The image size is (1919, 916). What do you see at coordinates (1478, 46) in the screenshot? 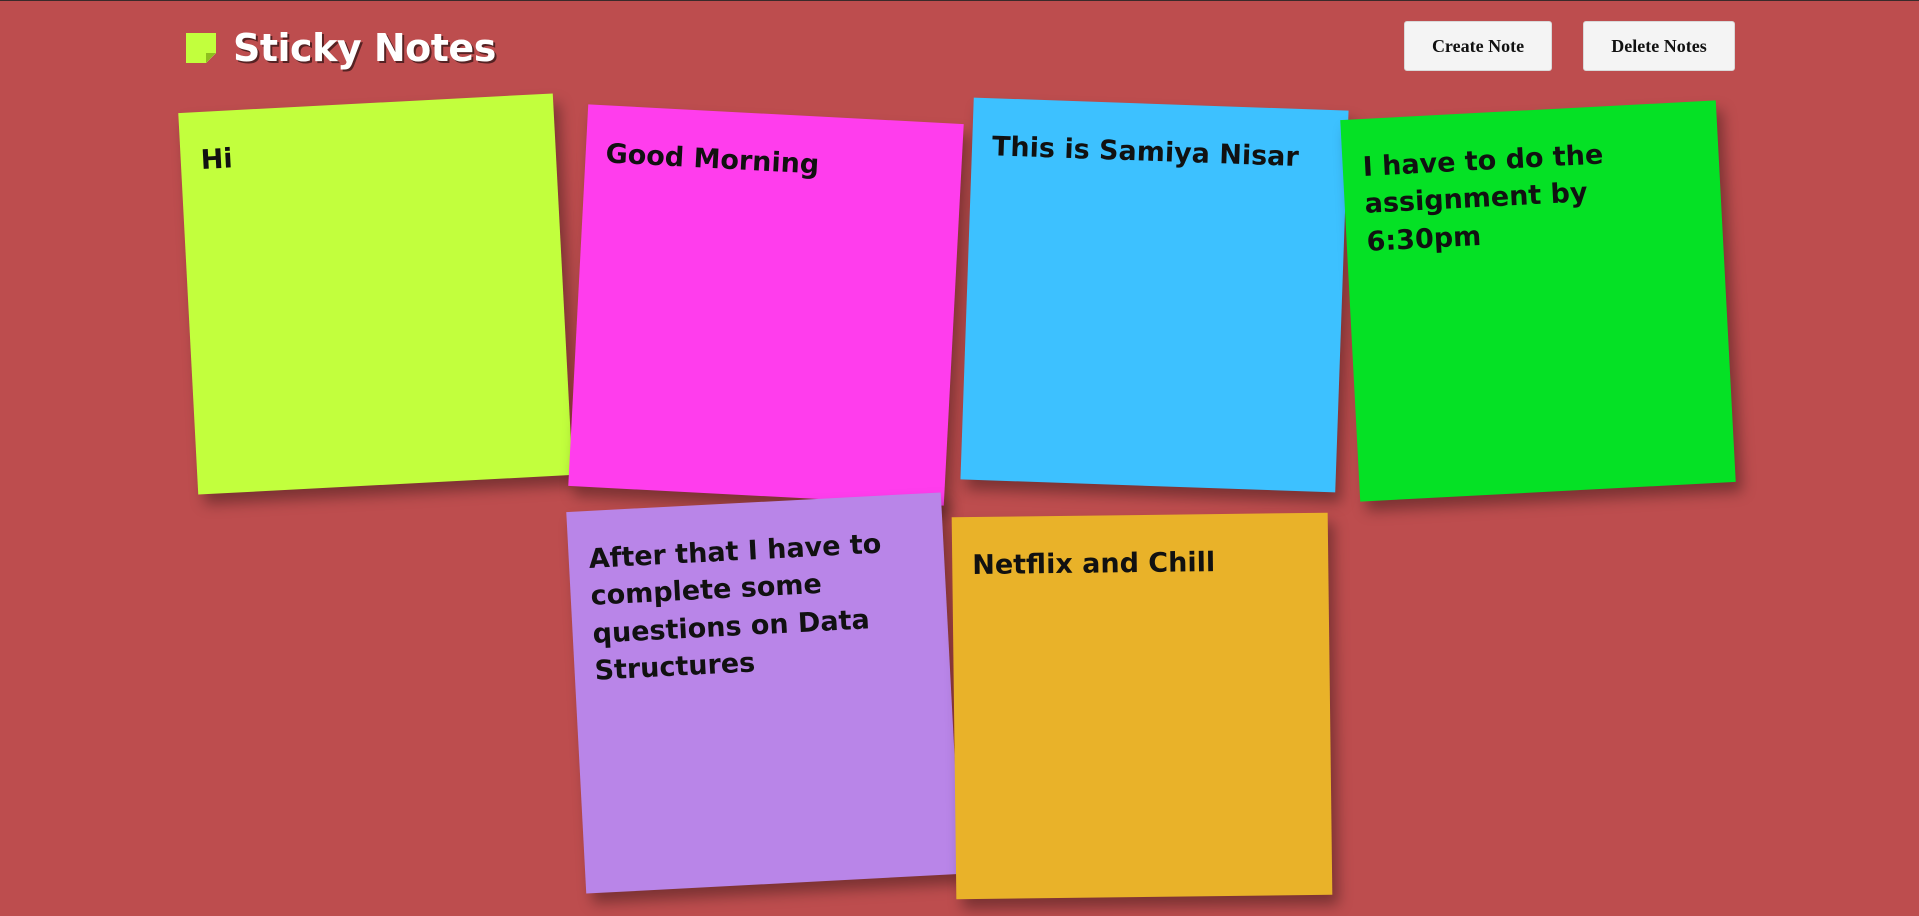
I see `create-note-button: Create Note` at bounding box center [1478, 46].